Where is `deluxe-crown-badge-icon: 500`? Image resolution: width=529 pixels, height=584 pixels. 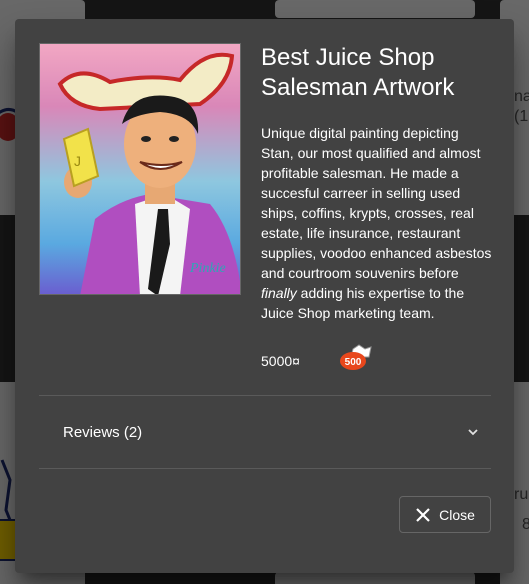
deluxe-crown-badge-icon: 500 is located at coordinates (356, 357).